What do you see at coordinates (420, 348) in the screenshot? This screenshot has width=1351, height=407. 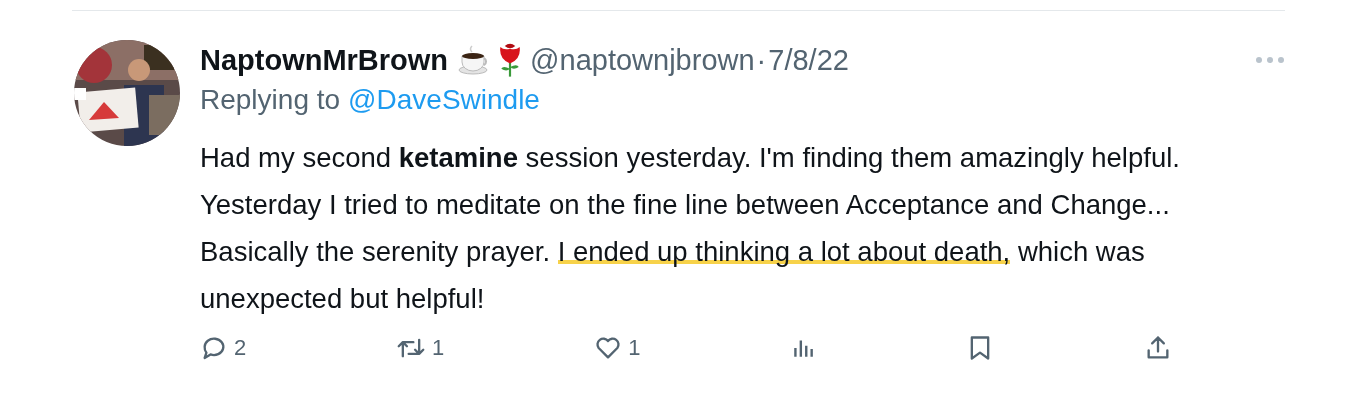 I see `repost-button: 1` at bounding box center [420, 348].